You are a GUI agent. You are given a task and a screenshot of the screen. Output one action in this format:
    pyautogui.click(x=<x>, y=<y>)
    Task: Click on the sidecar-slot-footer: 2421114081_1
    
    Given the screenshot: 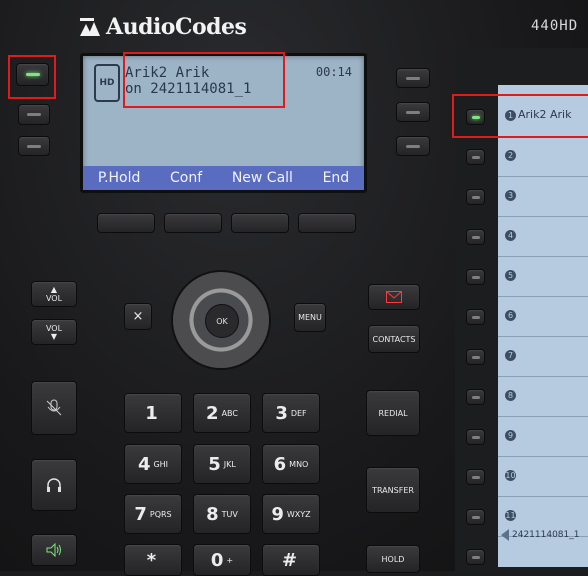 What is the action you would take?
    pyautogui.click(x=543, y=536)
    